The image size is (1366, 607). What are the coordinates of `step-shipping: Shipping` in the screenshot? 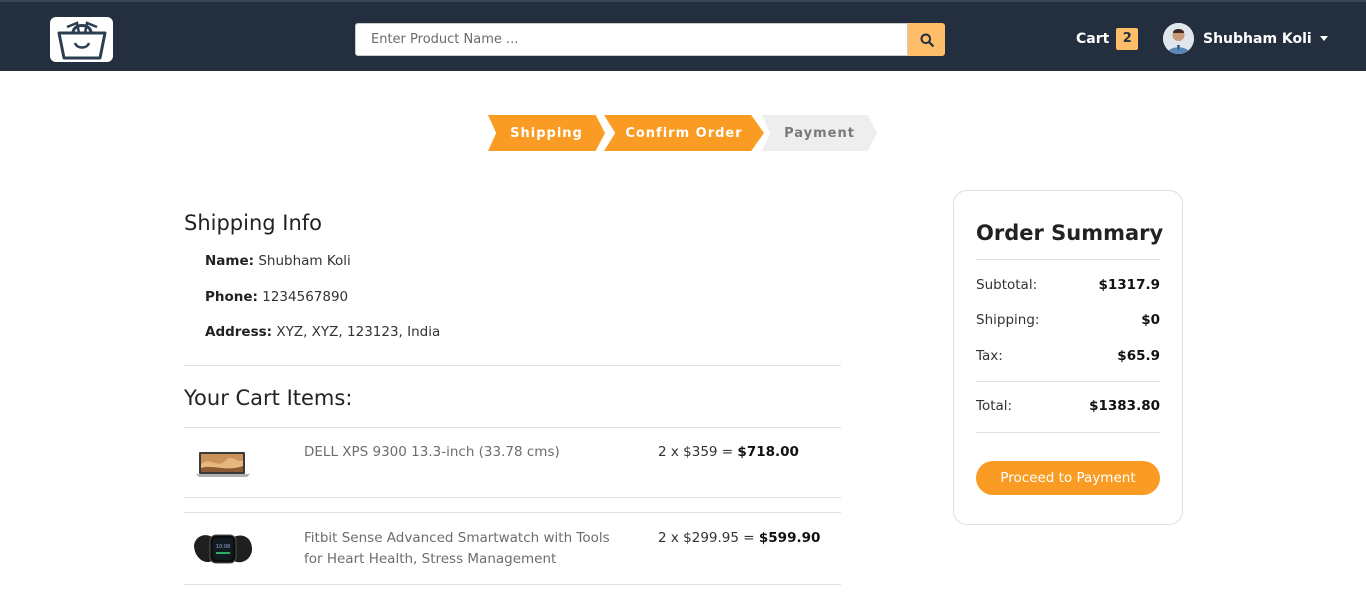 It's located at (546, 133).